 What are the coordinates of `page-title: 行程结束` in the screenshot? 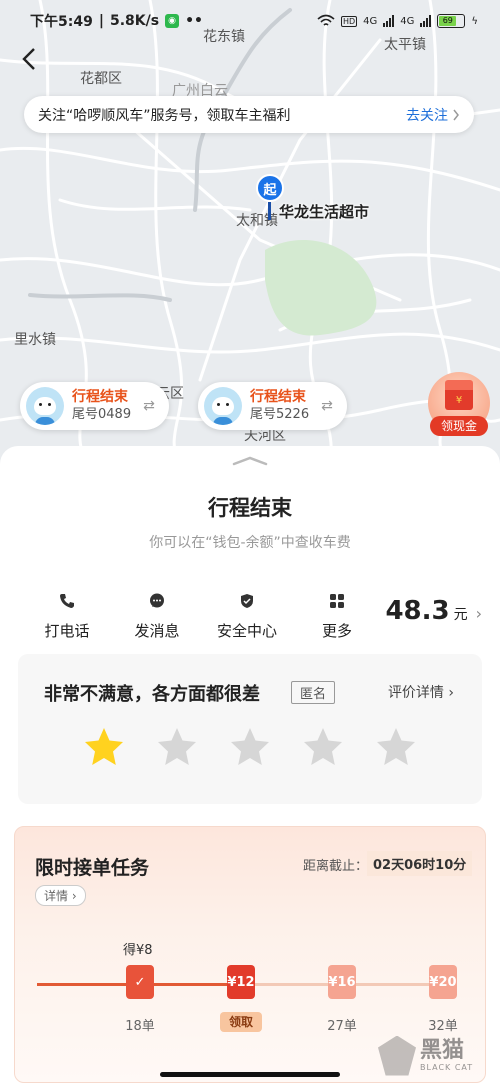 It's located at (250, 508).